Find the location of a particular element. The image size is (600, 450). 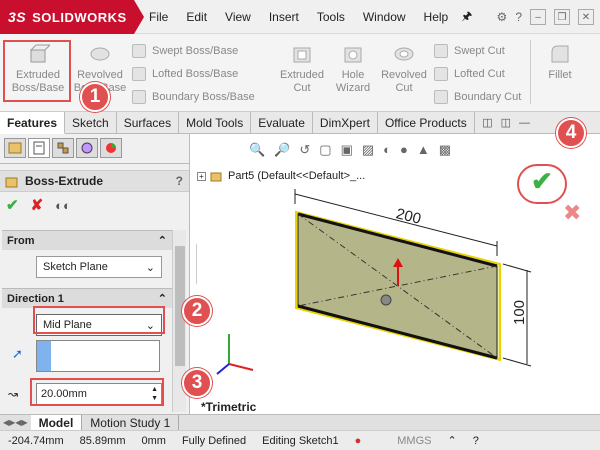

tile-icon: ◫ is located at coordinates (487, 122).